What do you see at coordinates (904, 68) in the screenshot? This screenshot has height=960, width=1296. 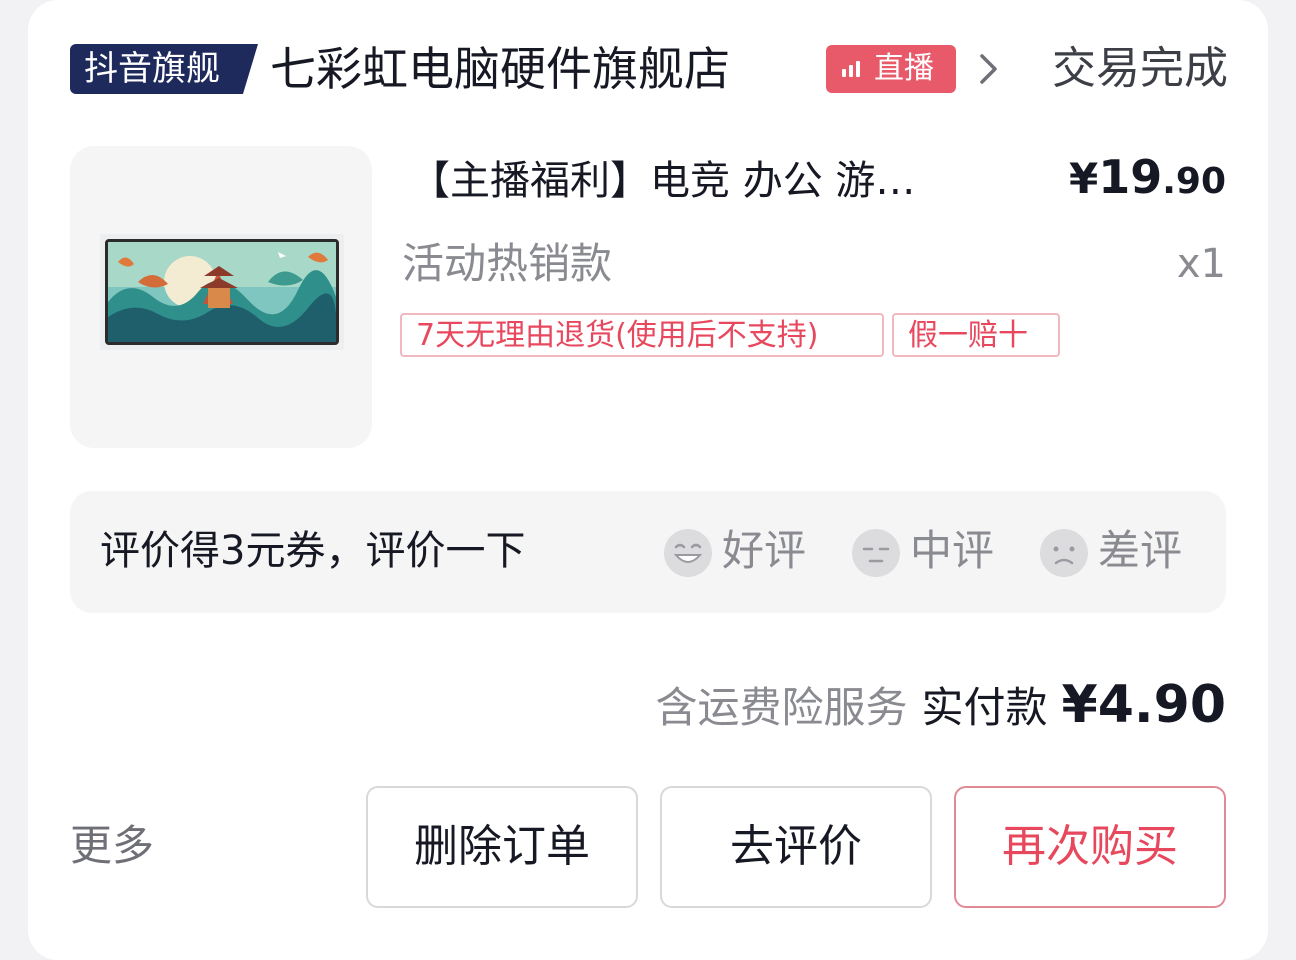 I see `live-badge-label: 直播` at bounding box center [904, 68].